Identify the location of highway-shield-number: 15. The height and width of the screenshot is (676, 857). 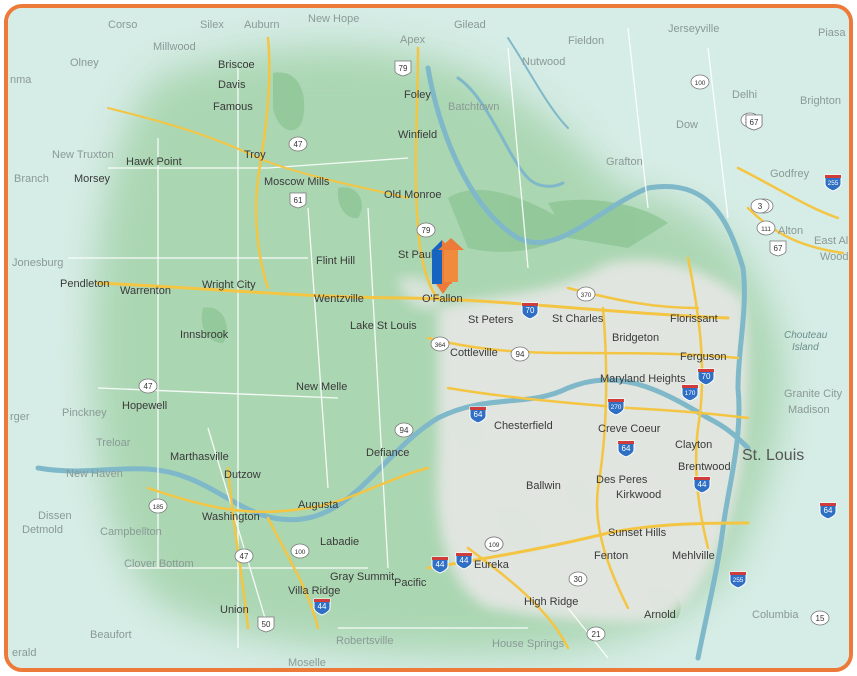
(820, 618).